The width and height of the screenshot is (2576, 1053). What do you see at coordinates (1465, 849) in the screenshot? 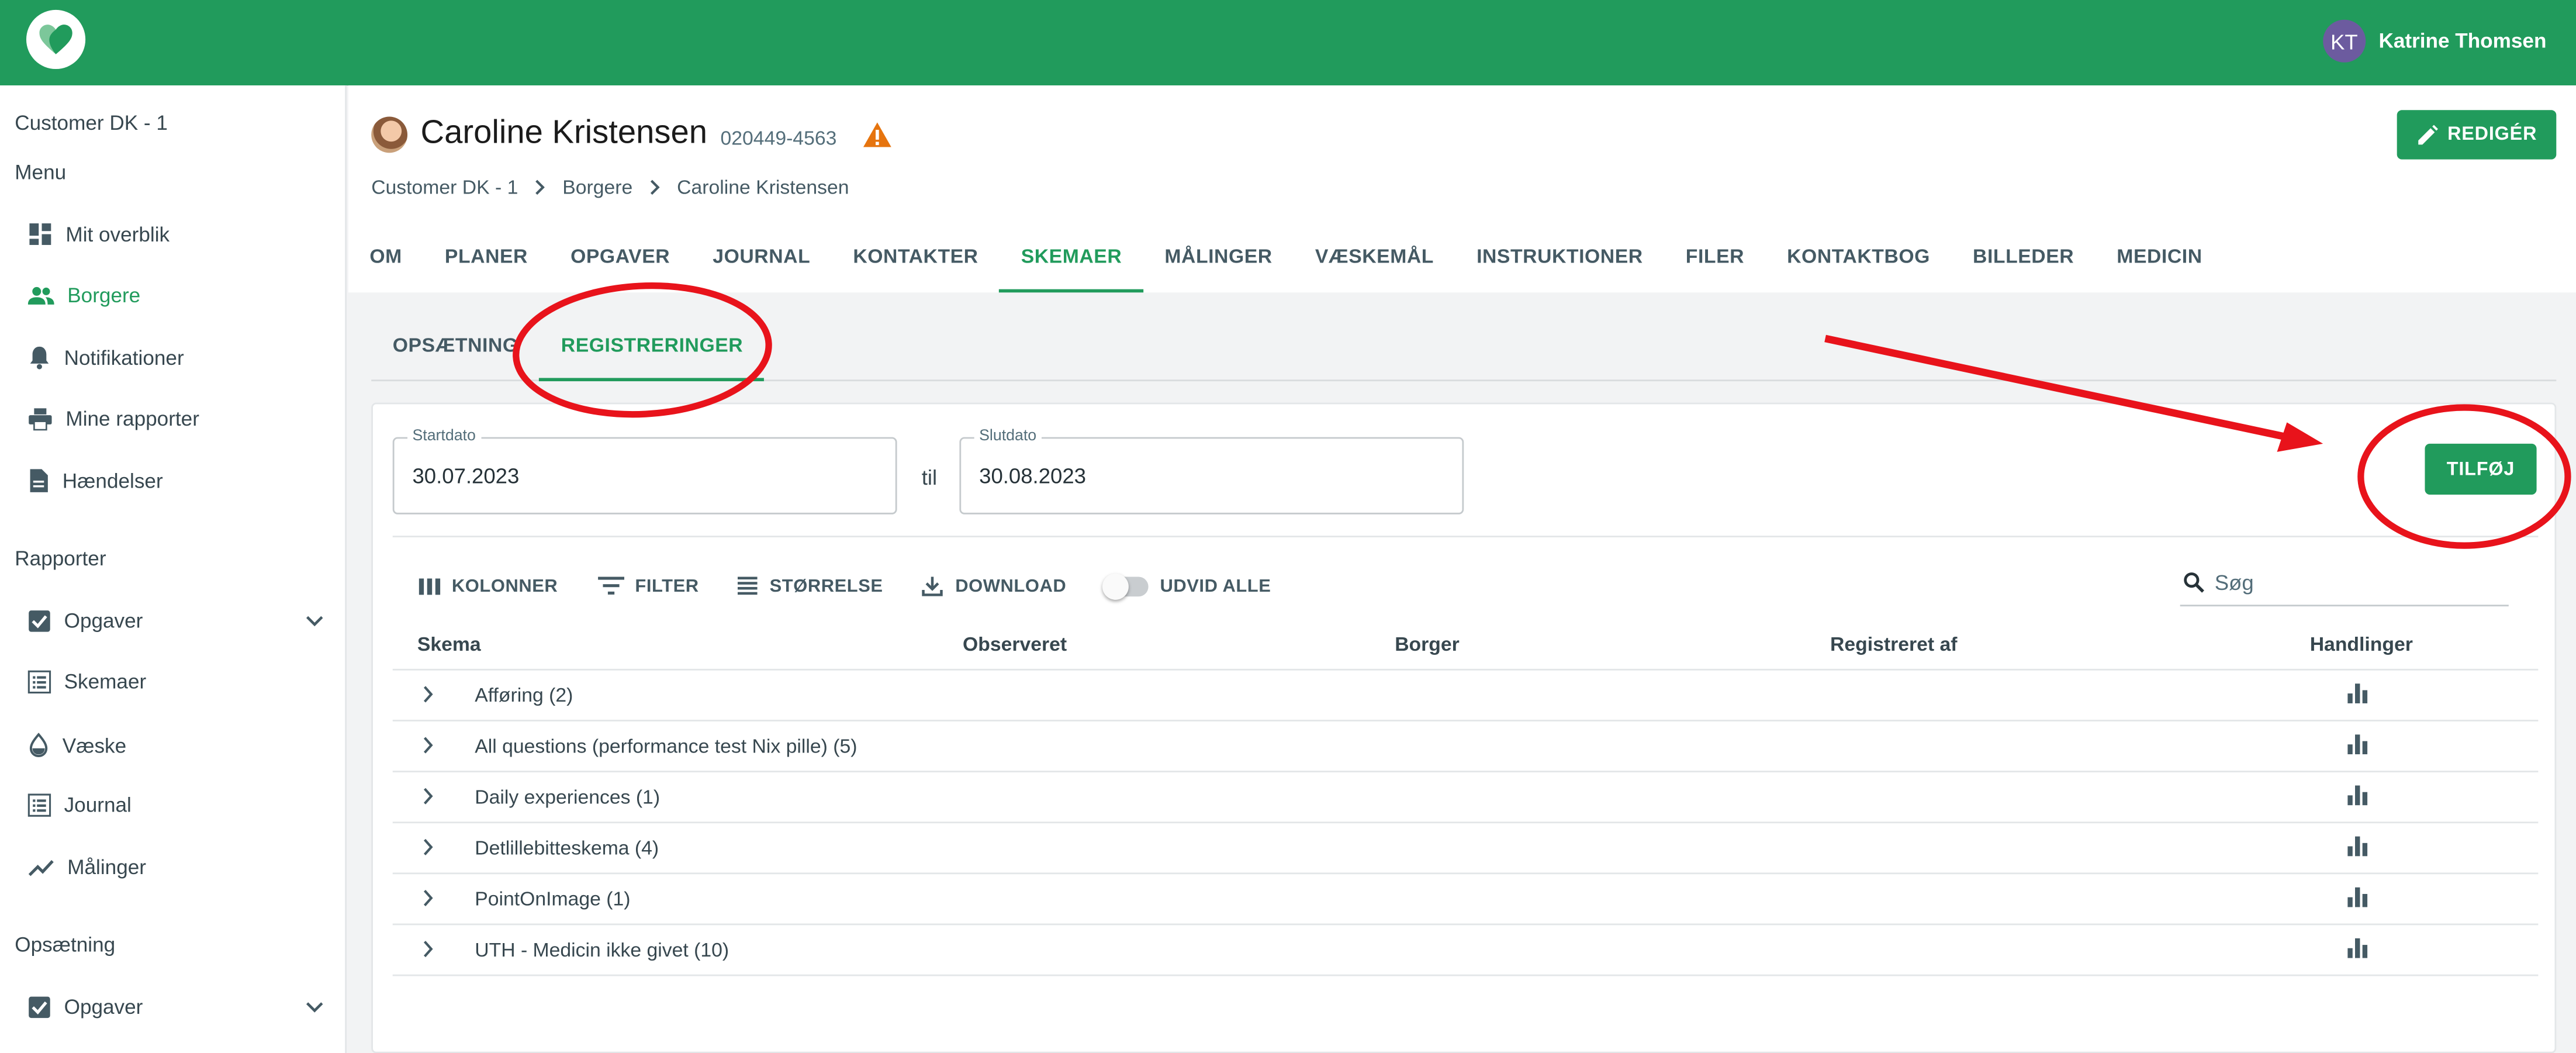
I see `table-row: Detlillebitteskema (4)` at bounding box center [1465, 849].